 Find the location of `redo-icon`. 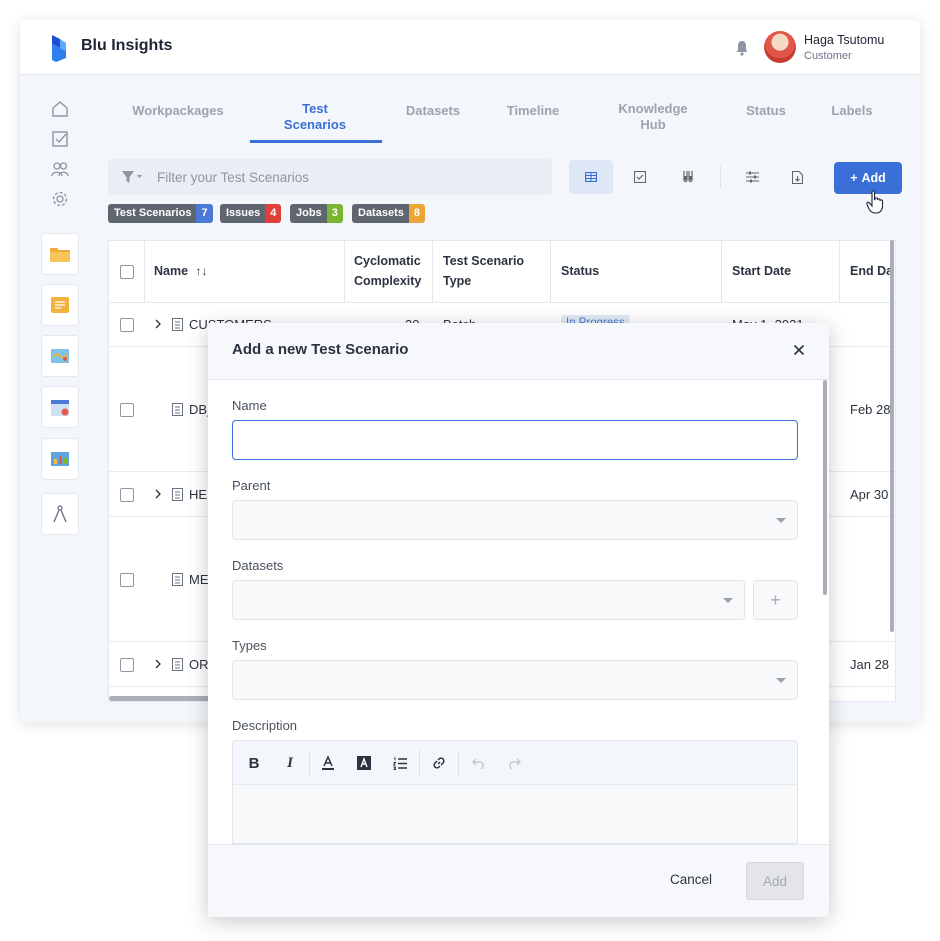

redo-icon is located at coordinates (514, 763).